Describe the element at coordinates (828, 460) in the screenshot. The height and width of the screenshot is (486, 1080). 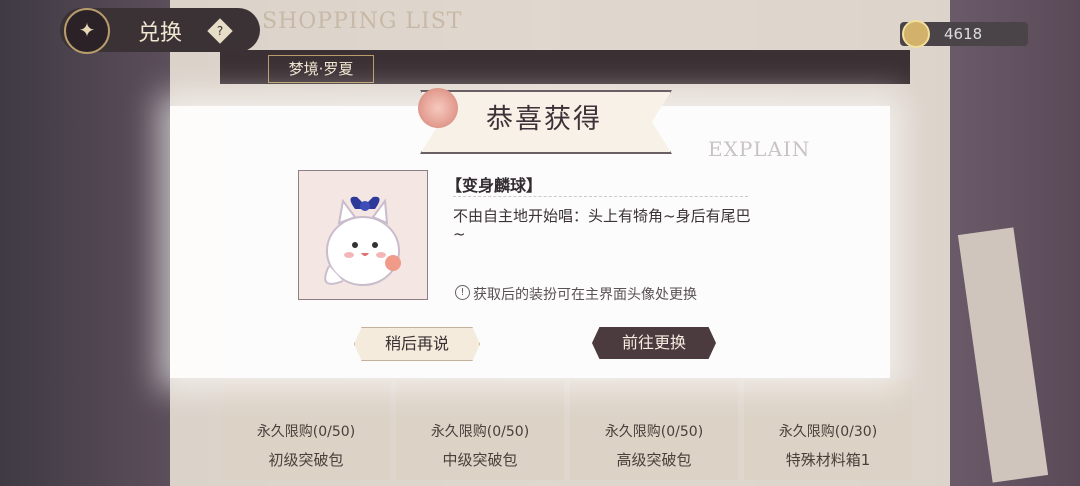
I see `card-name: 特殊材料箱1` at that location.